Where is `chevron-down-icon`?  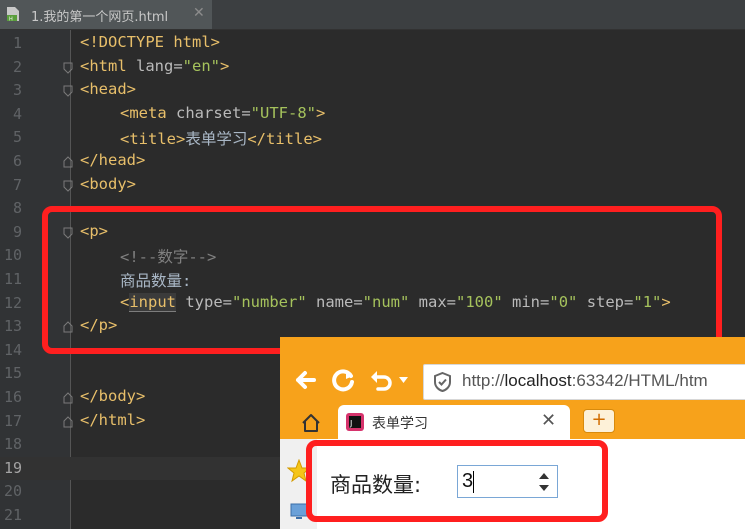 chevron-down-icon is located at coordinates (403, 380).